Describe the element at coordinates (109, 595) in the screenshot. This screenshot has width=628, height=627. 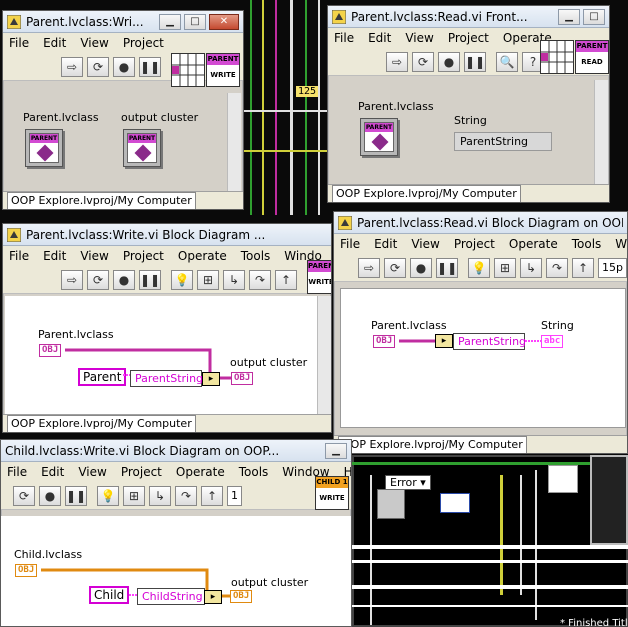
I see `string-constant: Child` at that location.